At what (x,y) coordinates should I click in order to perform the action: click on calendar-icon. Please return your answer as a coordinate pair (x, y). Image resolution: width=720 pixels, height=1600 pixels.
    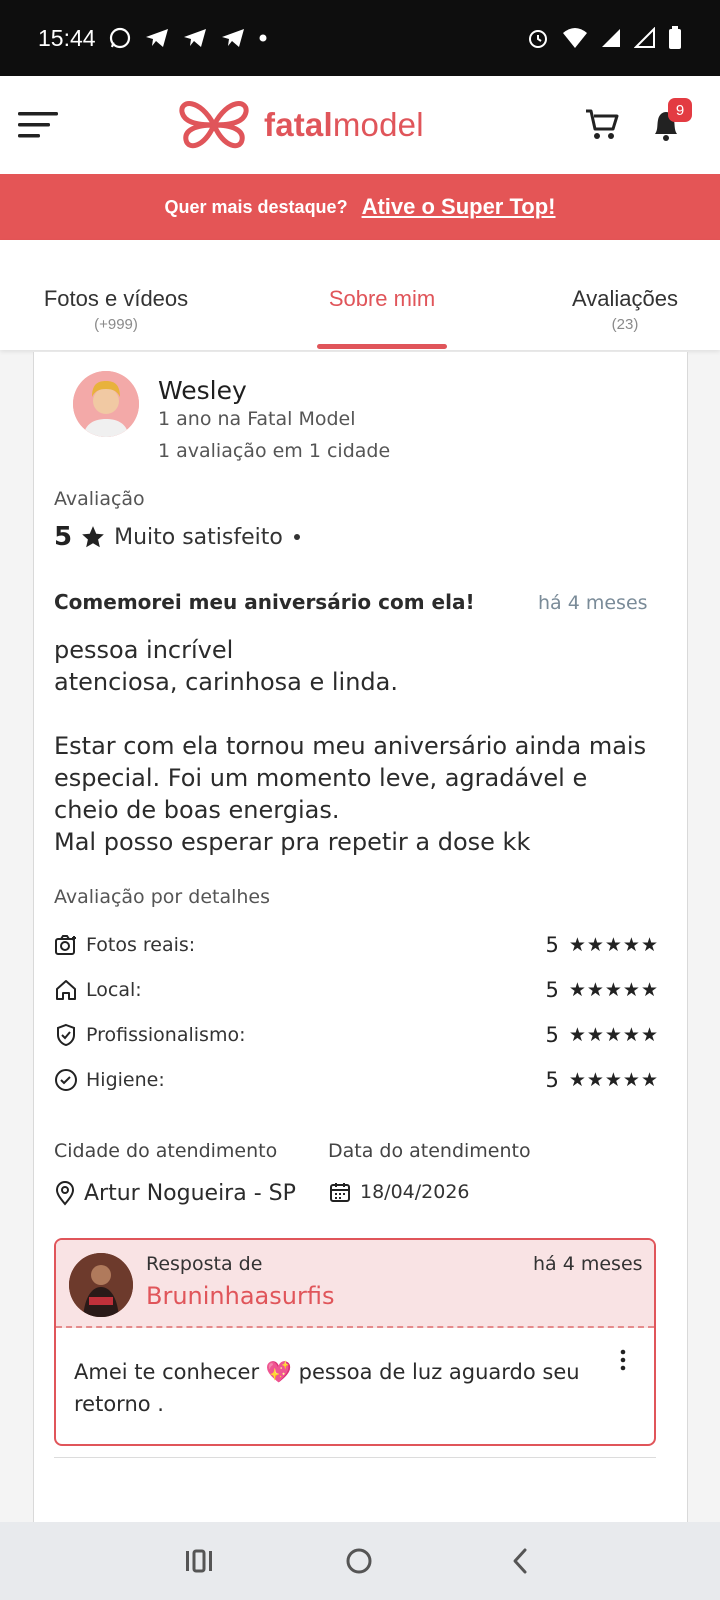
    Looking at the image, I should click on (340, 1192).